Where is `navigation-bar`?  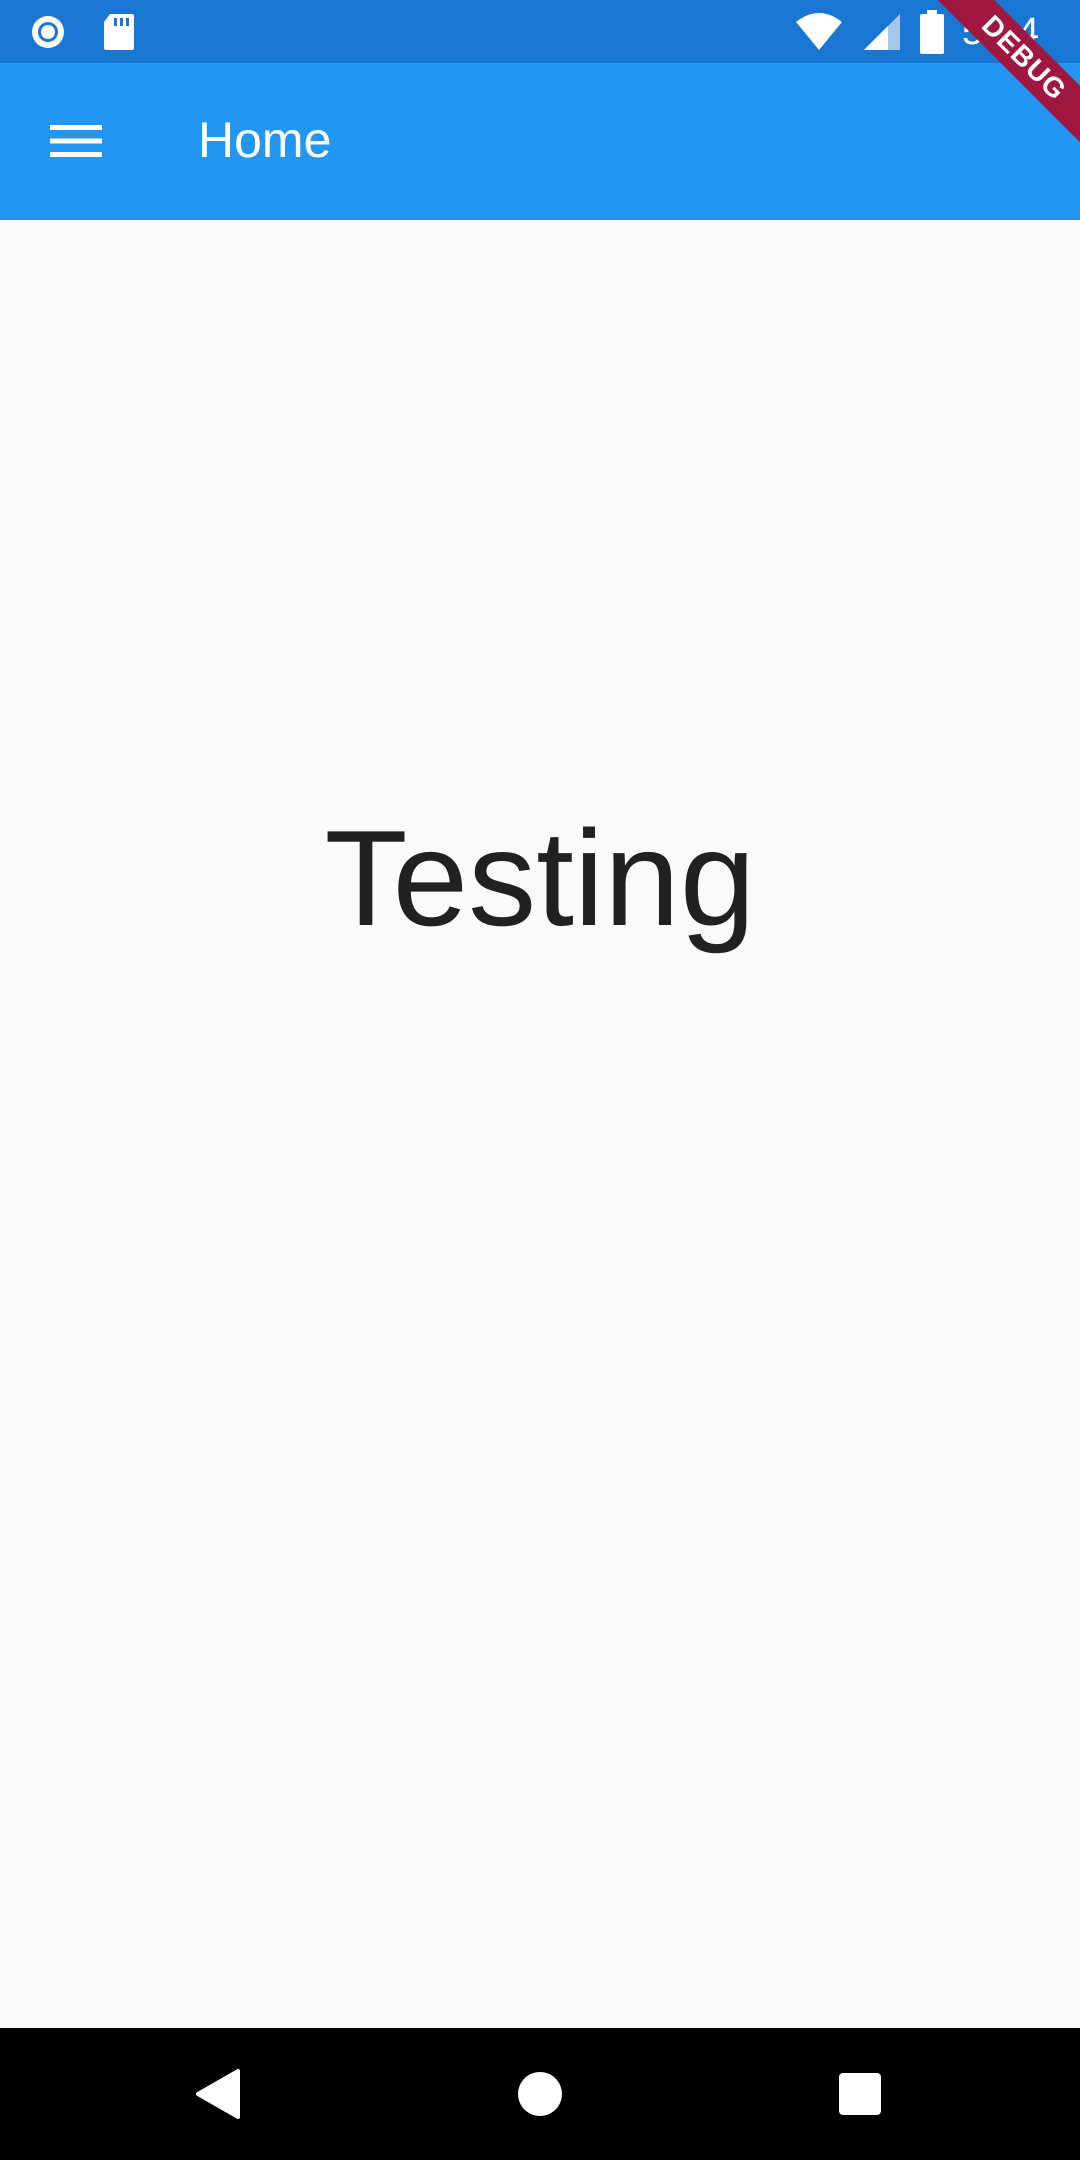 navigation-bar is located at coordinates (540, 2094).